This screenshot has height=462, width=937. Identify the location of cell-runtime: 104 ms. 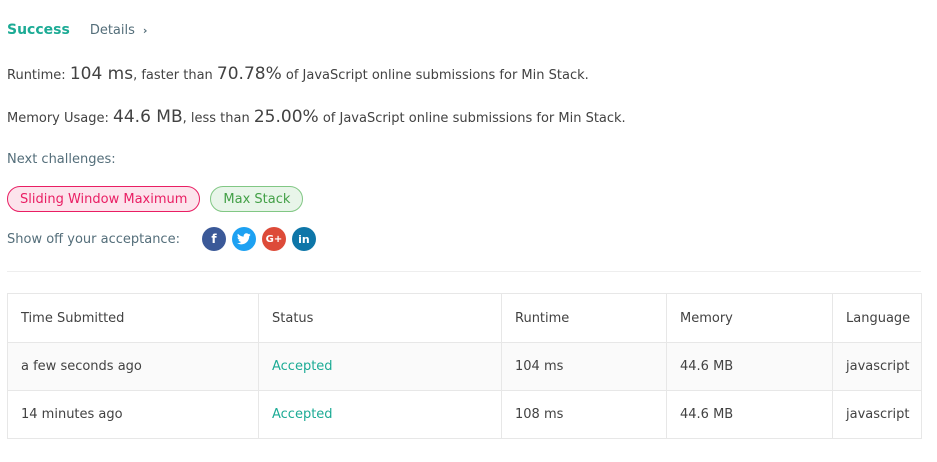
(584, 366).